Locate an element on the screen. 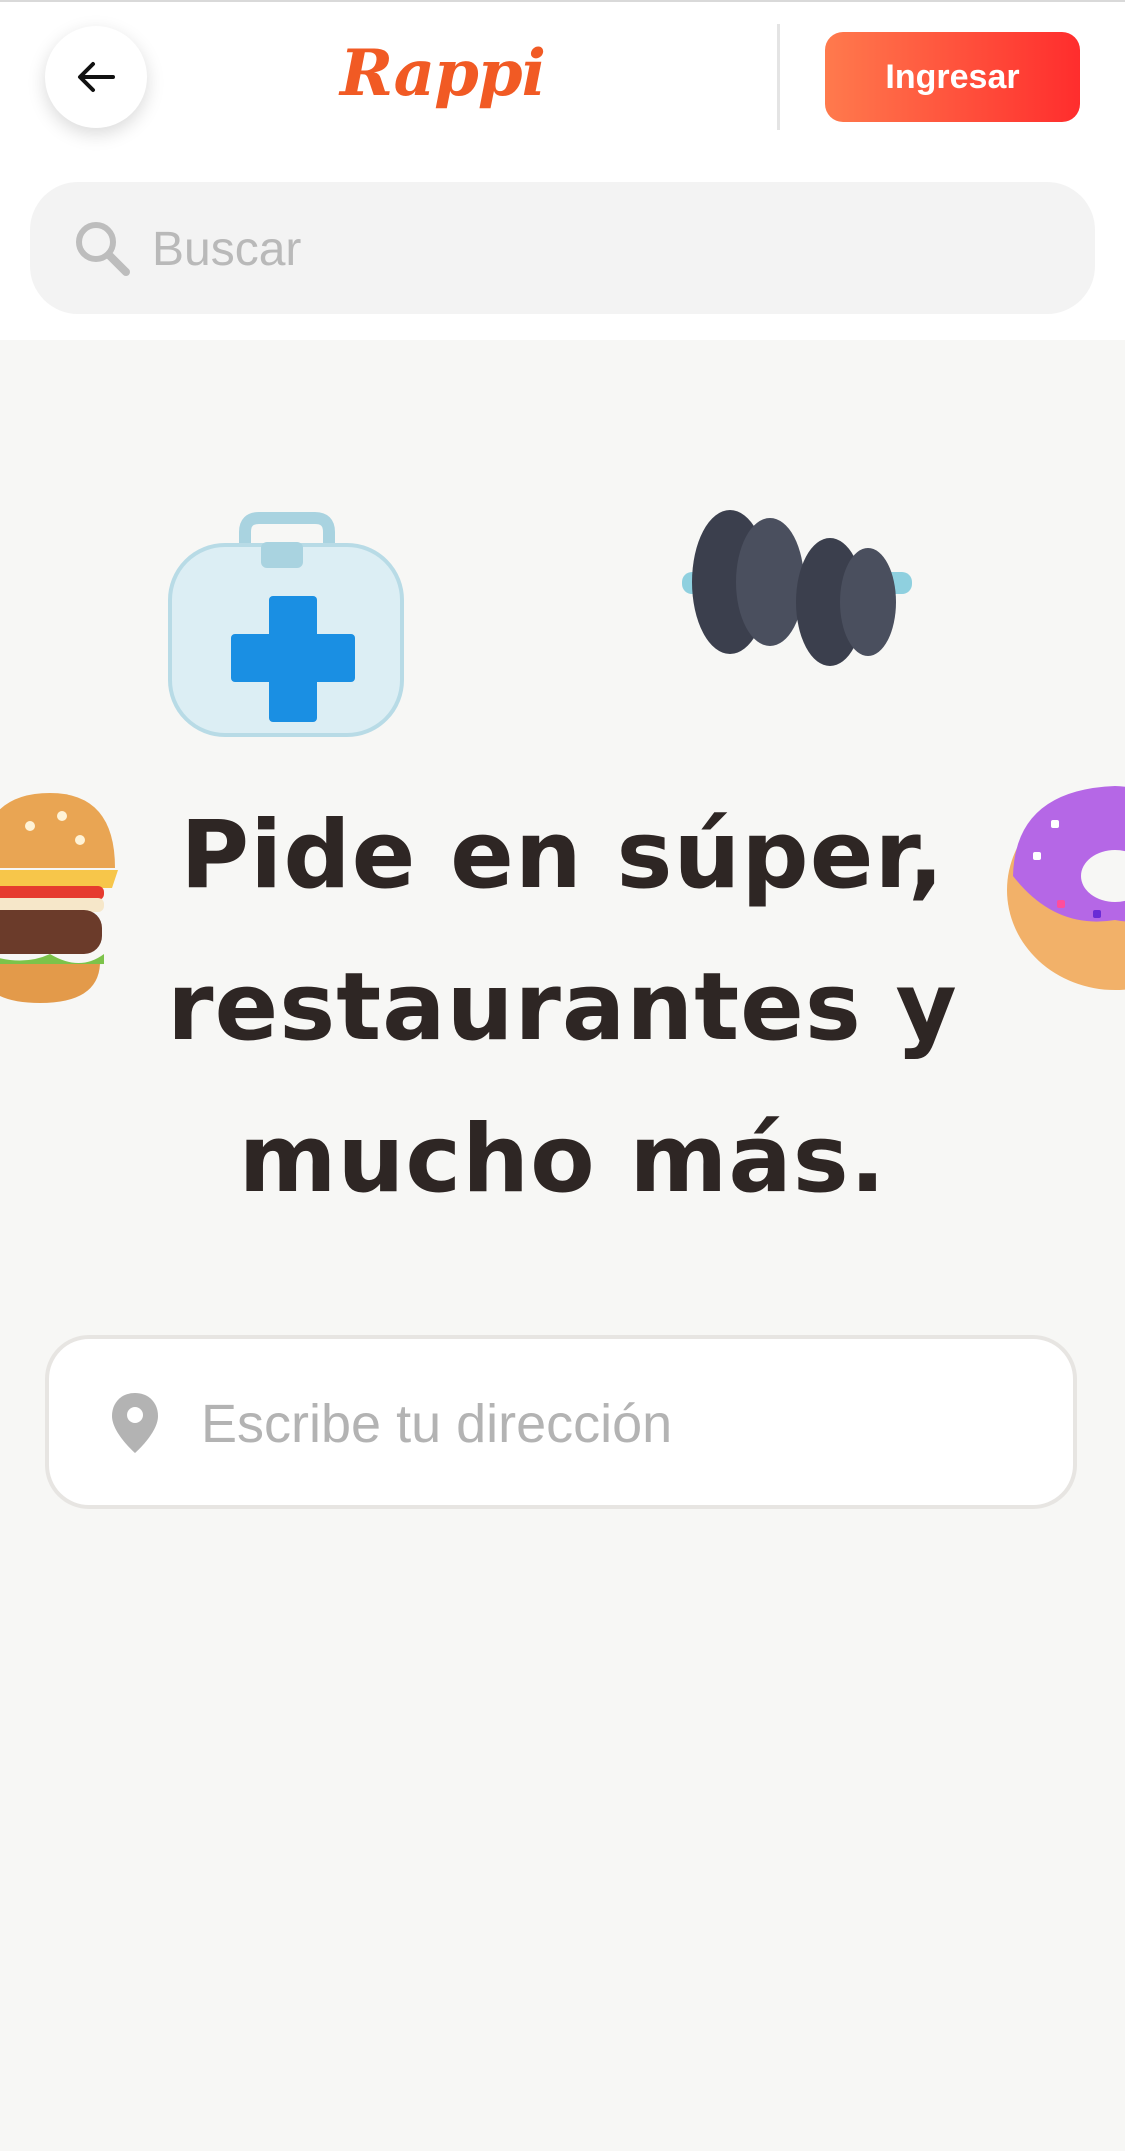  search-icon is located at coordinates (103, 249).